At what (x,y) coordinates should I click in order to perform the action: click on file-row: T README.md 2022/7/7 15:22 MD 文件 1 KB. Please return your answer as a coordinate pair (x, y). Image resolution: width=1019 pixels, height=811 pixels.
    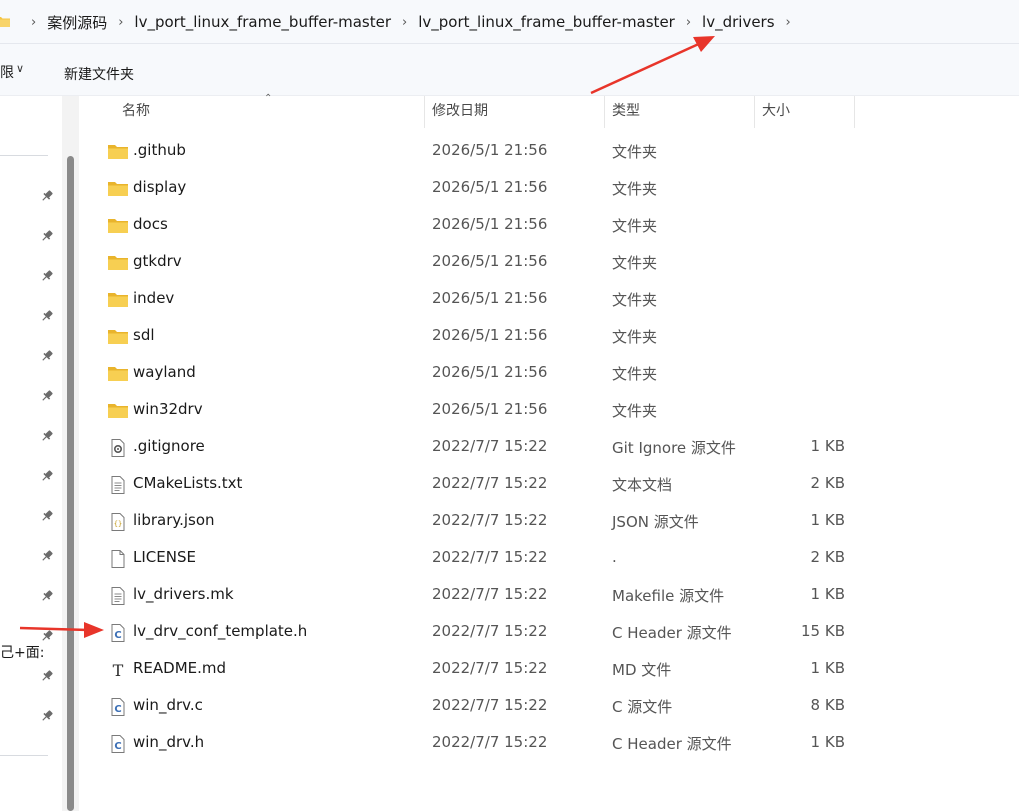
    Looking at the image, I should click on (479, 669).